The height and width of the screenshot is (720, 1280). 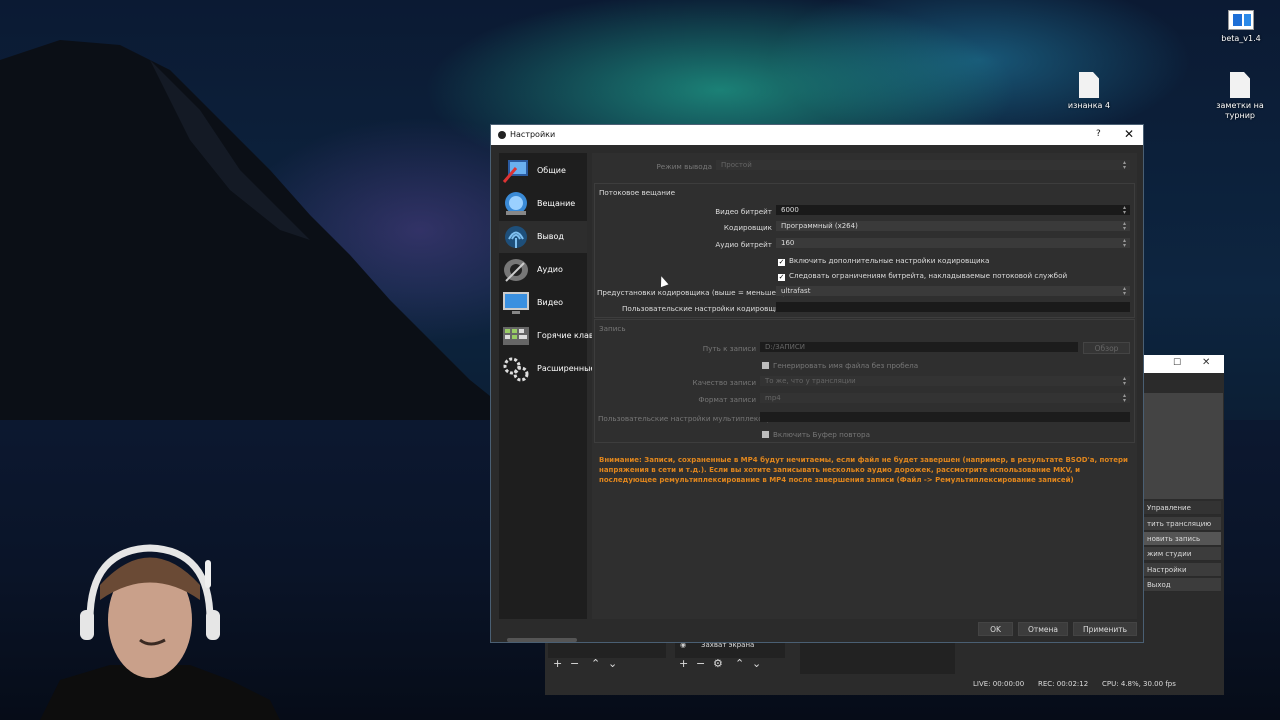 I want to click on desktop-icon-beta: beta_v1.4, so click(x=1241, y=27).